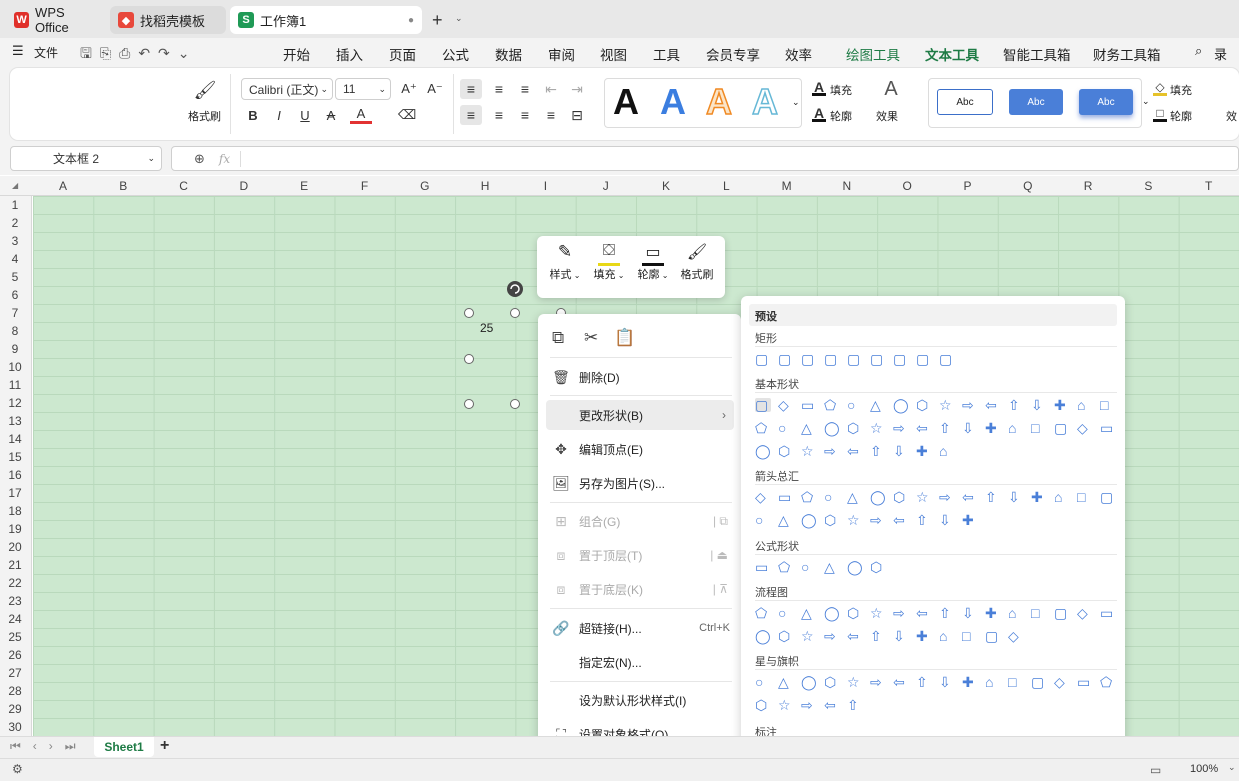 The height and width of the screenshot is (781, 1239). What do you see at coordinates (63, 186) in the screenshot?
I see `column-header-cell: A` at bounding box center [63, 186].